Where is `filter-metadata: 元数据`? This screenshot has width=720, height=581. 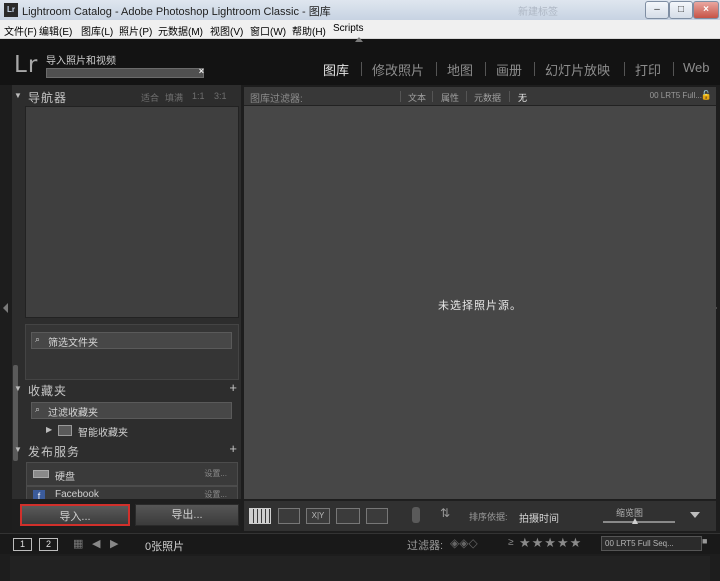 filter-metadata: 元数据 is located at coordinates (487, 97).